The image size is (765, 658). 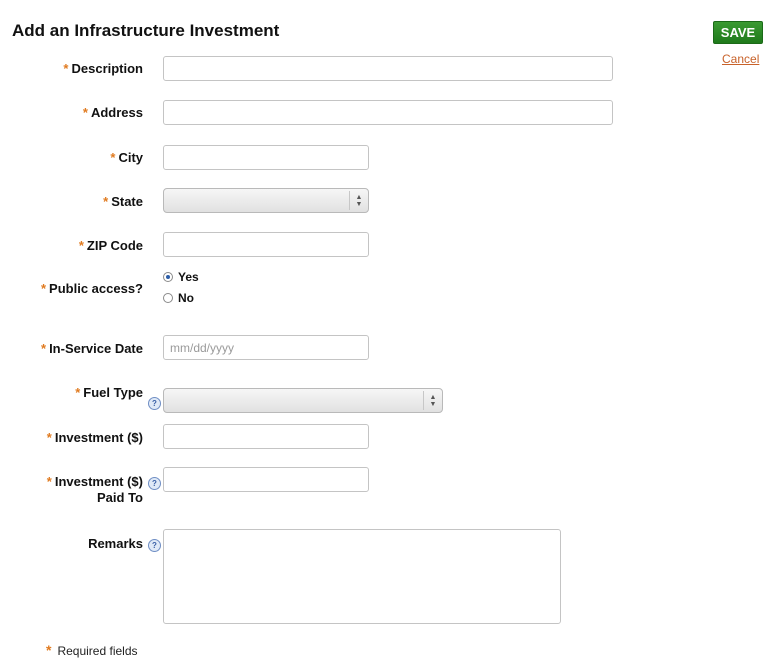 What do you see at coordinates (168, 298) in the screenshot?
I see `radio-no` at bounding box center [168, 298].